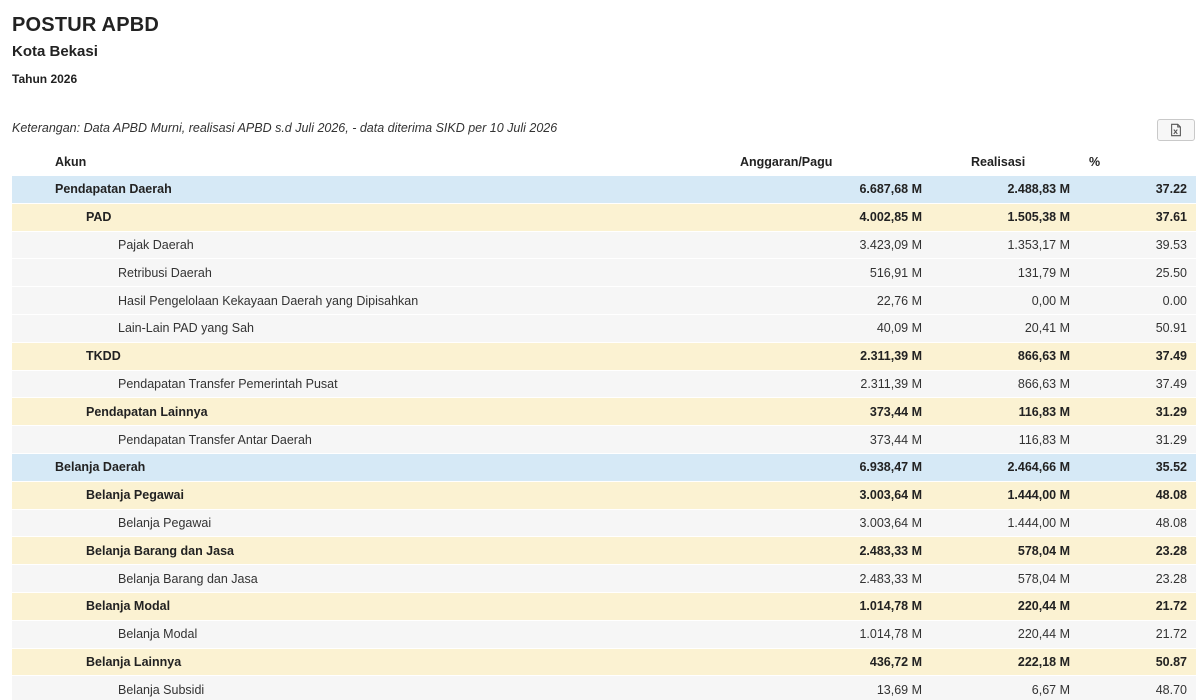  I want to click on anggaran-cell: 40,09 M, so click(899, 328).